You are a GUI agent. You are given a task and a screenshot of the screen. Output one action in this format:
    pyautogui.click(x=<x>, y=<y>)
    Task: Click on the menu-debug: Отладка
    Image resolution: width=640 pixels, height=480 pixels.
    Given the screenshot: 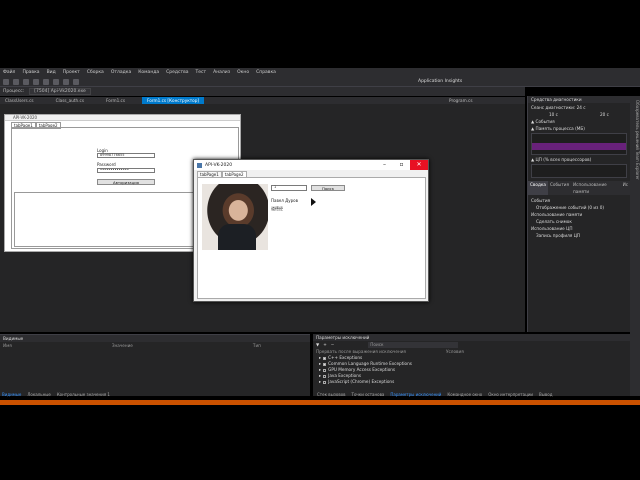 What is the action you would take?
    pyautogui.click(x=121, y=72)
    